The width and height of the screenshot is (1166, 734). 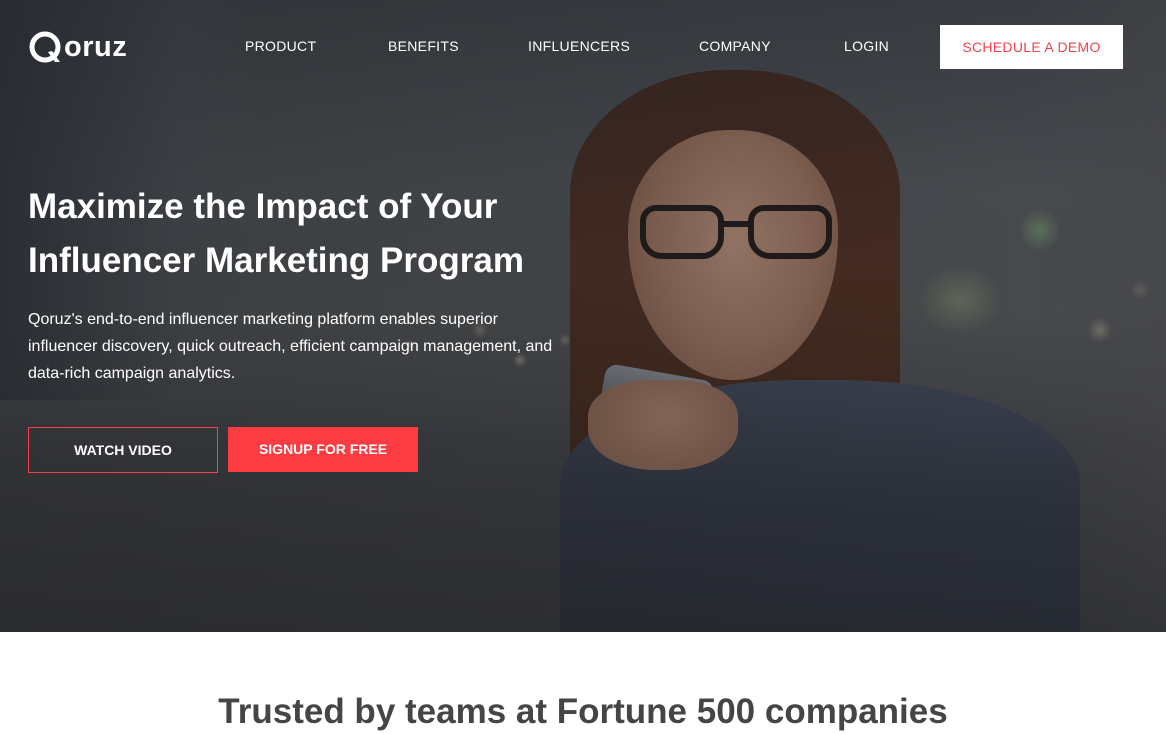 What do you see at coordinates (1031, 47) in the screenshot?
I see `schedule-demo-button: SCHEDULE A DEMO` at bounding box center [1031, 47].